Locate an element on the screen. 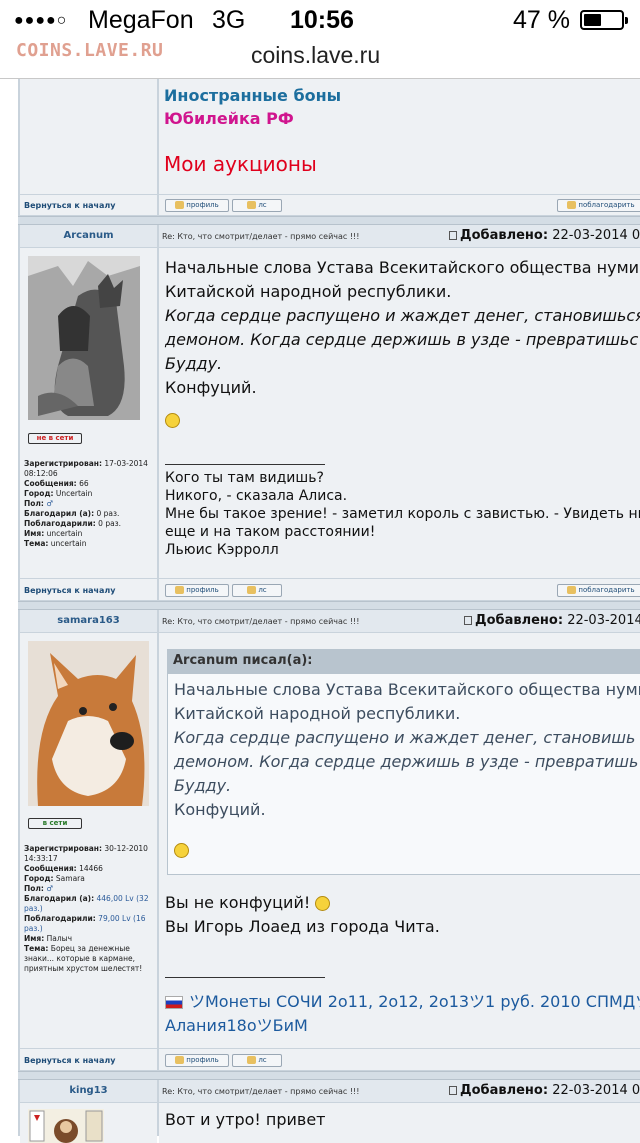 This screenshot has height=1143, width=640. quote-line: Конфуций. is located at coordinates (220, 809).